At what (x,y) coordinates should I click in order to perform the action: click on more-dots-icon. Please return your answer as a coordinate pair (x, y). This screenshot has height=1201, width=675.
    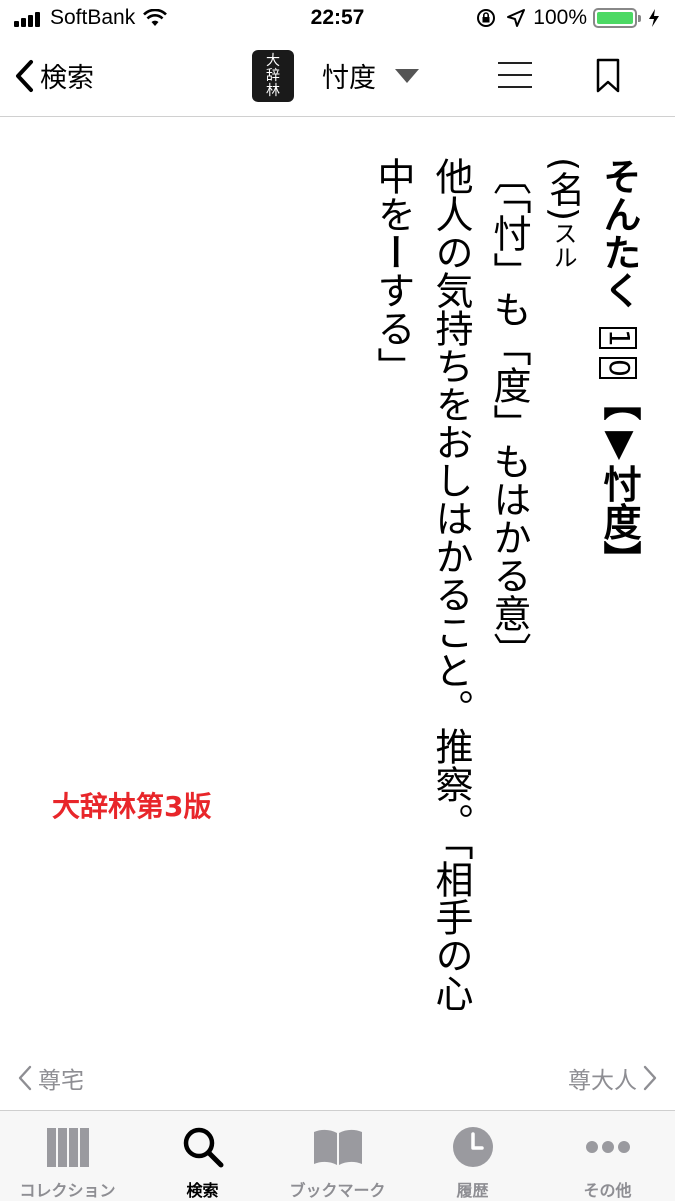
    Looking at the image, I should click on (607, 1147).